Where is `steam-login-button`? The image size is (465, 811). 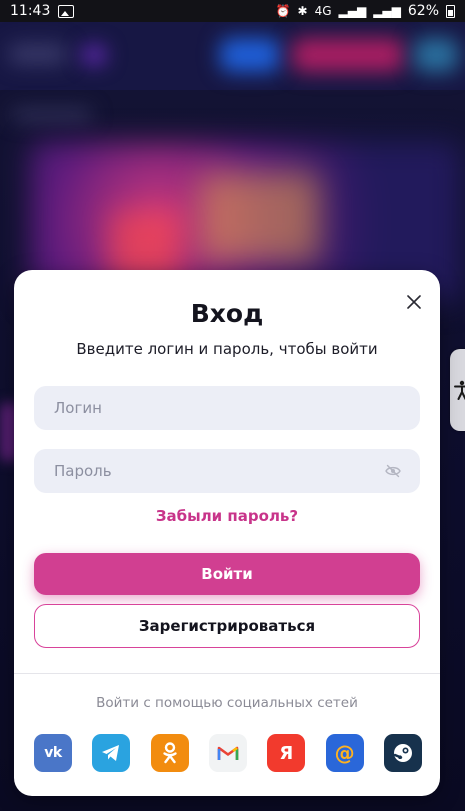
steam-login-button is located at coordinates (402, 753).